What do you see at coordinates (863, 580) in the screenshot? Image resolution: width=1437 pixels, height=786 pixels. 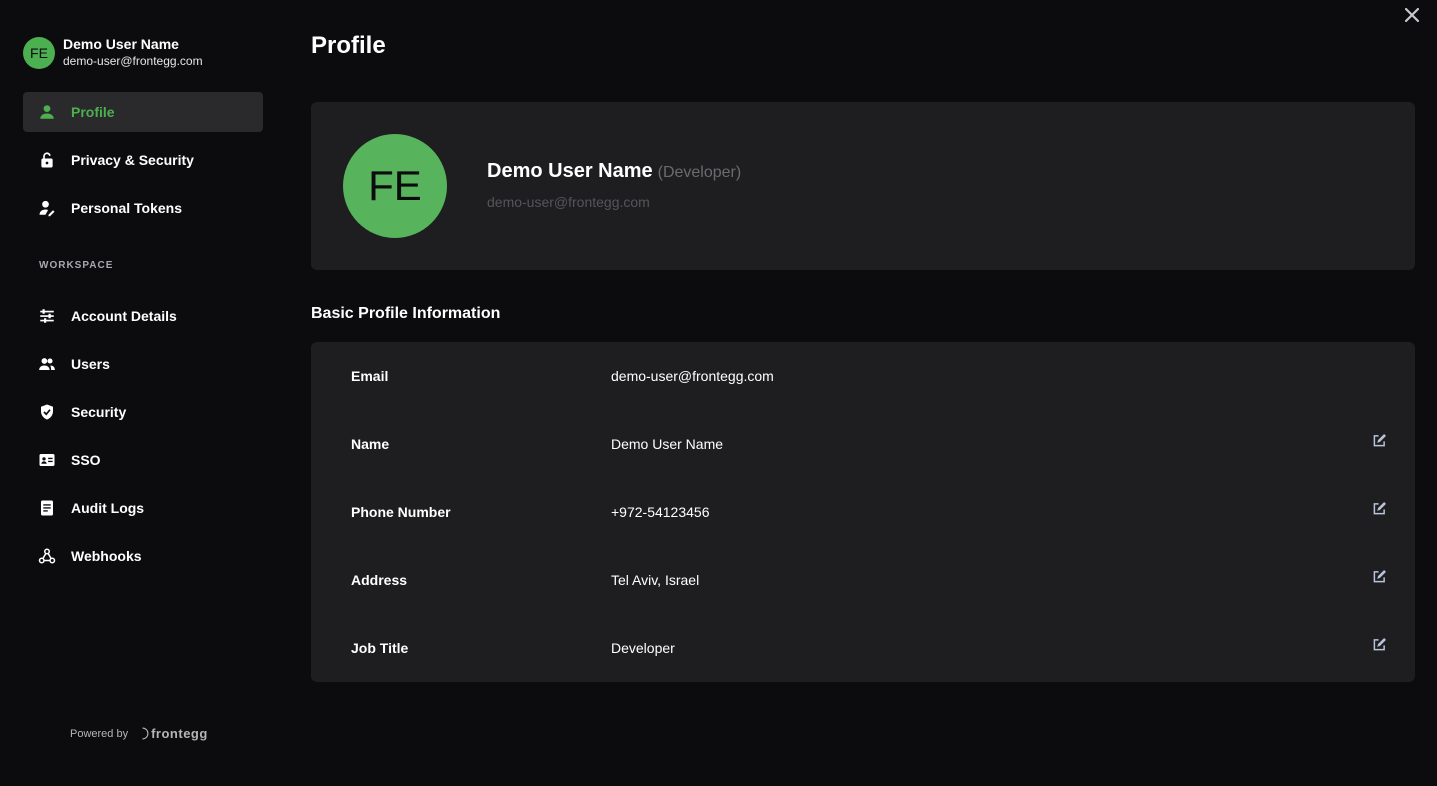 I see `field-row-address: Address Tel Aviv, Israel` at bounding box center [863, 580].